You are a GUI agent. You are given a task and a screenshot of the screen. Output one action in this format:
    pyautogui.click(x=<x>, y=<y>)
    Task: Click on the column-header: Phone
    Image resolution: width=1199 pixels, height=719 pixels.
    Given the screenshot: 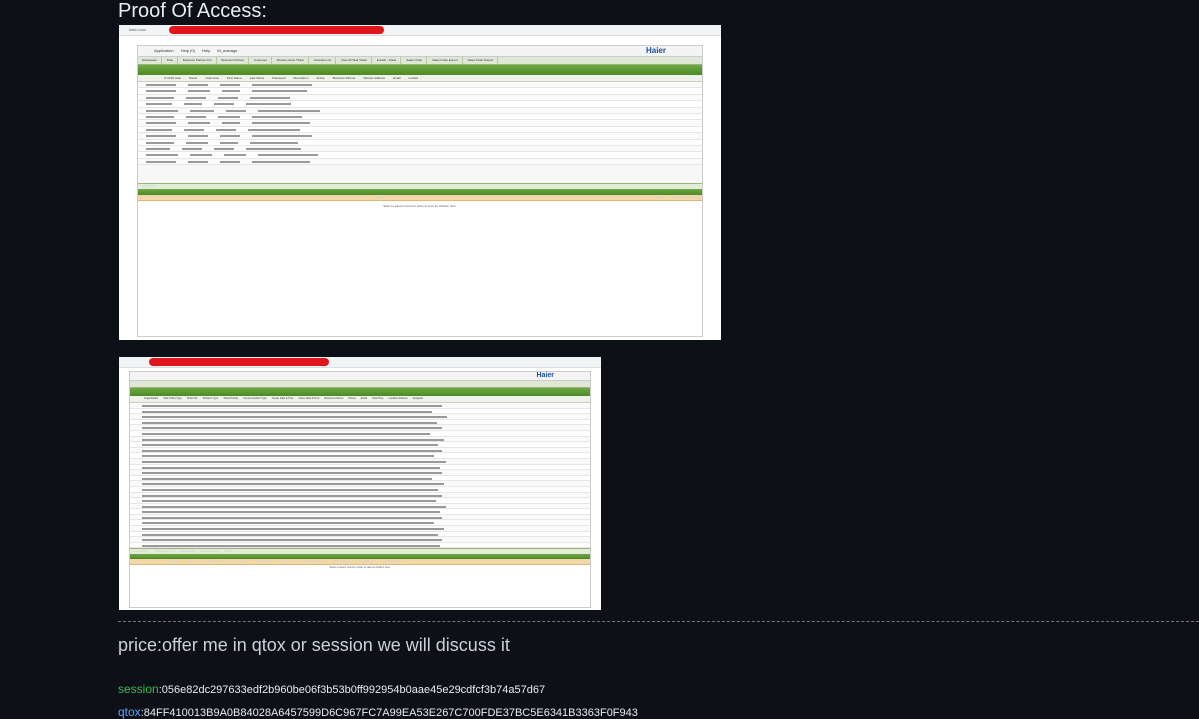 What is the action you would take?
    pyautogui.click(x=352, y=399)
    